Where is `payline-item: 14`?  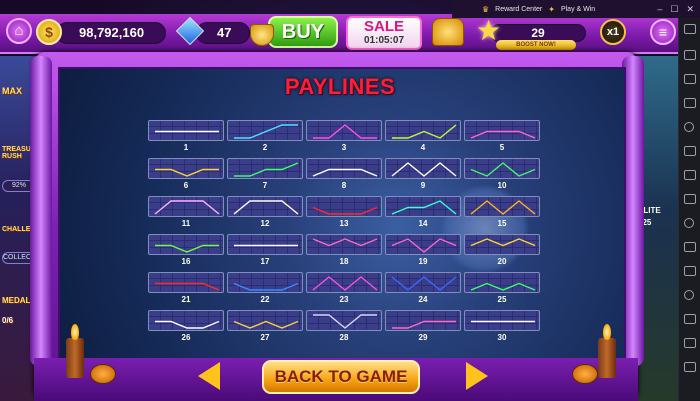 payline-item: 14 is located at coordinates (423, 212).